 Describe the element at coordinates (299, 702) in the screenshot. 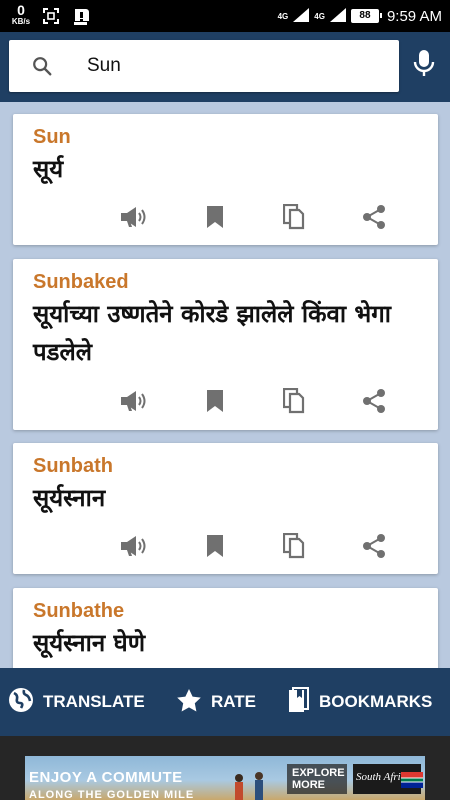

I see `bookmarks-icon` at that location.